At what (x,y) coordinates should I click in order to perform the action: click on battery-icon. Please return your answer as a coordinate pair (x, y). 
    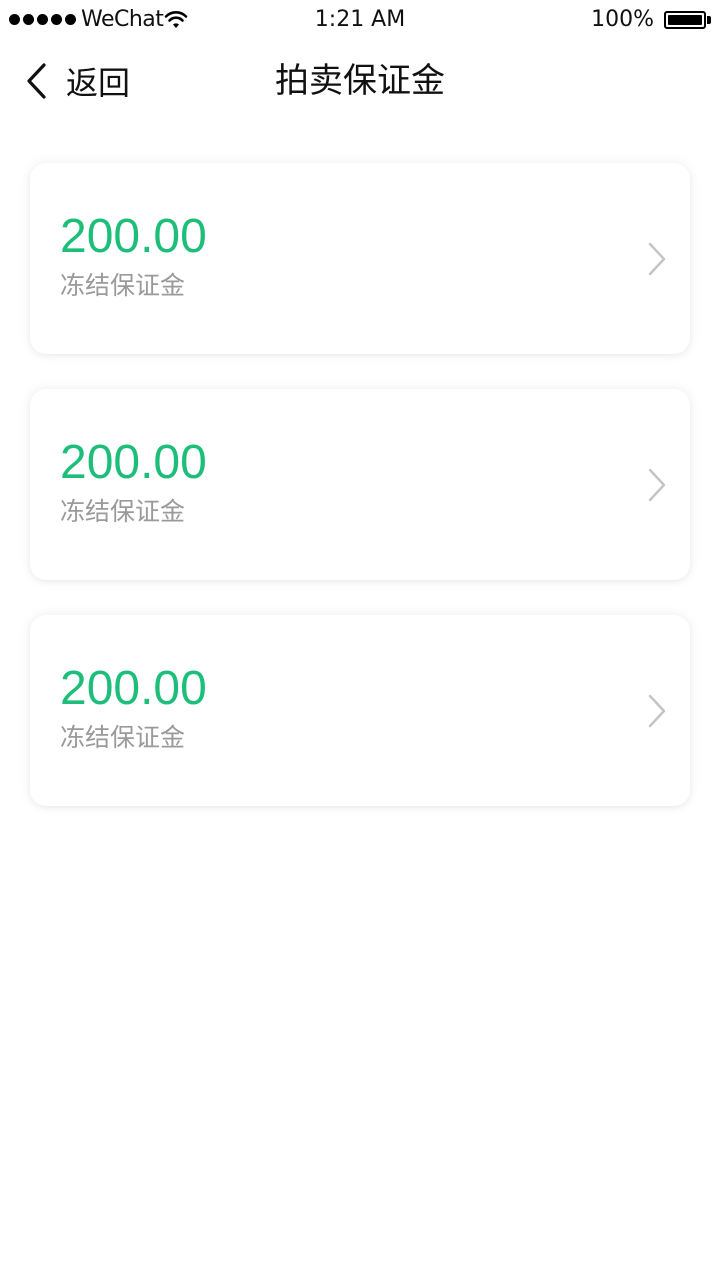
    Looking at the image, I should click on (685, 20).